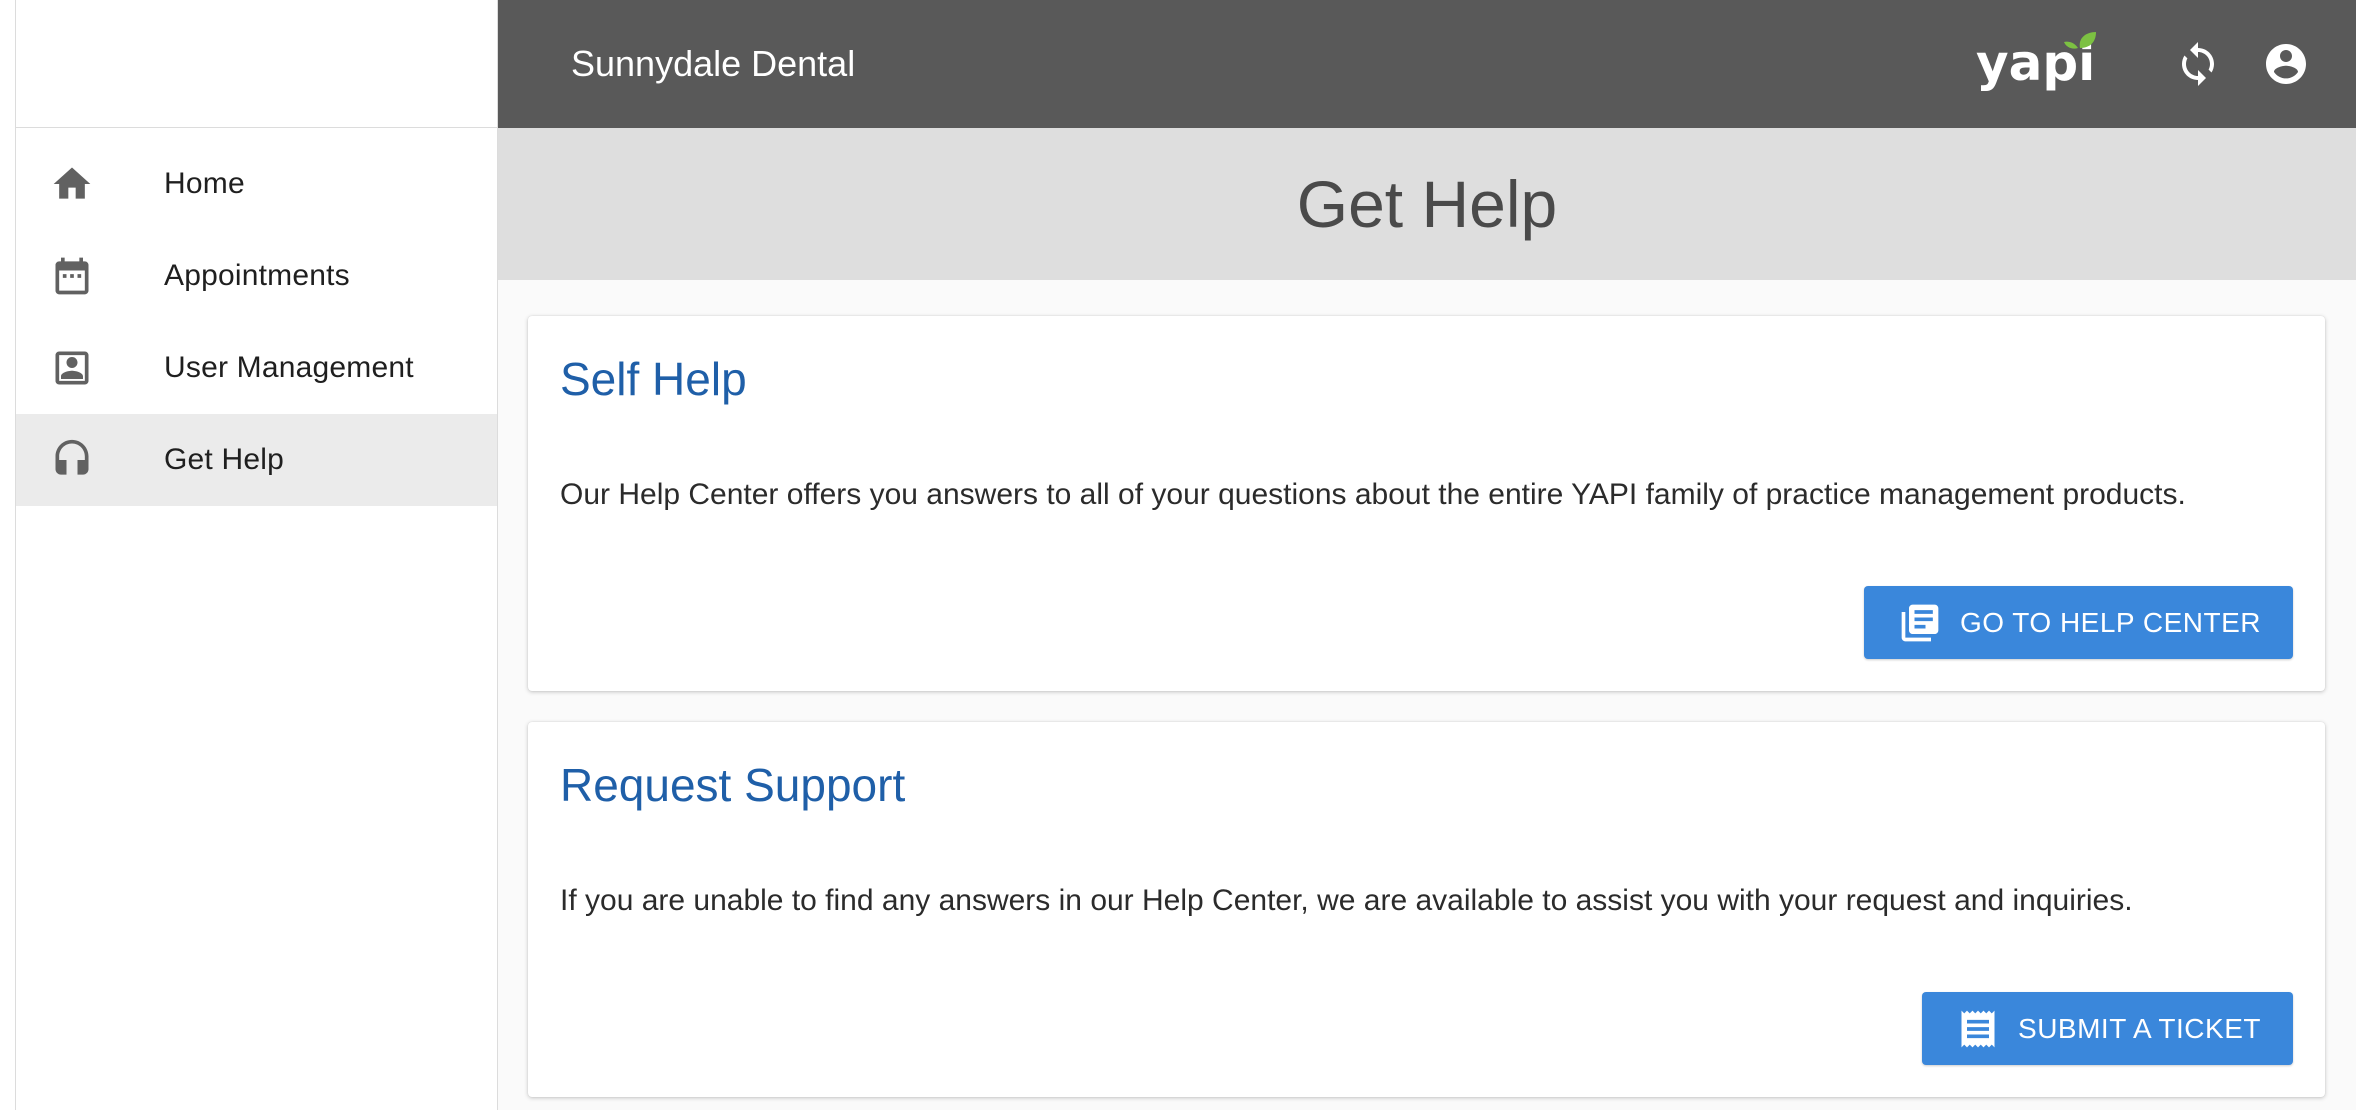 The image size is (2372, 1110). I want to click on sidebar-item-user-management: User Management, so click(256, 368).